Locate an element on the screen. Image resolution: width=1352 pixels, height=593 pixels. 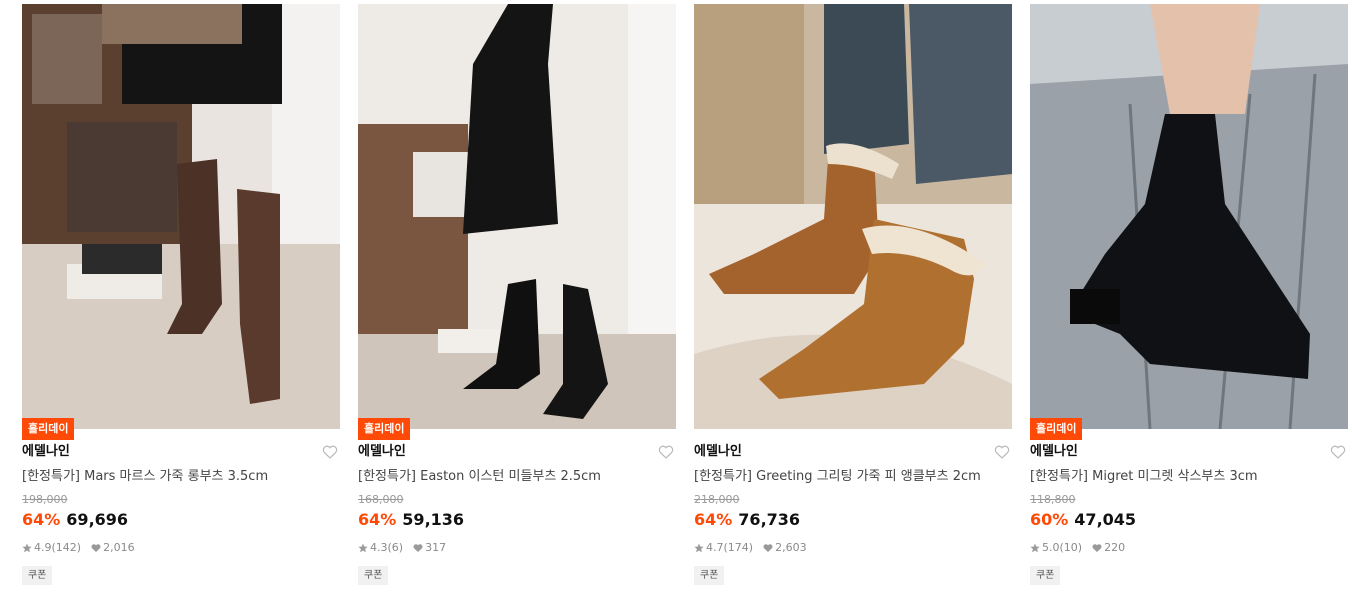
product-meta: 5.0 (10) 220 is located at coordinates (1077, 548).